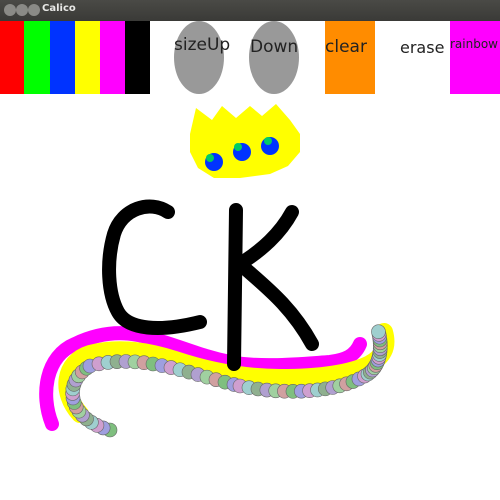 This screenshot has height=500, width=500. What do you see at coordinates (274, 57) in the screenshot?
I see `size-down-button` at bounding box center [274, 57].